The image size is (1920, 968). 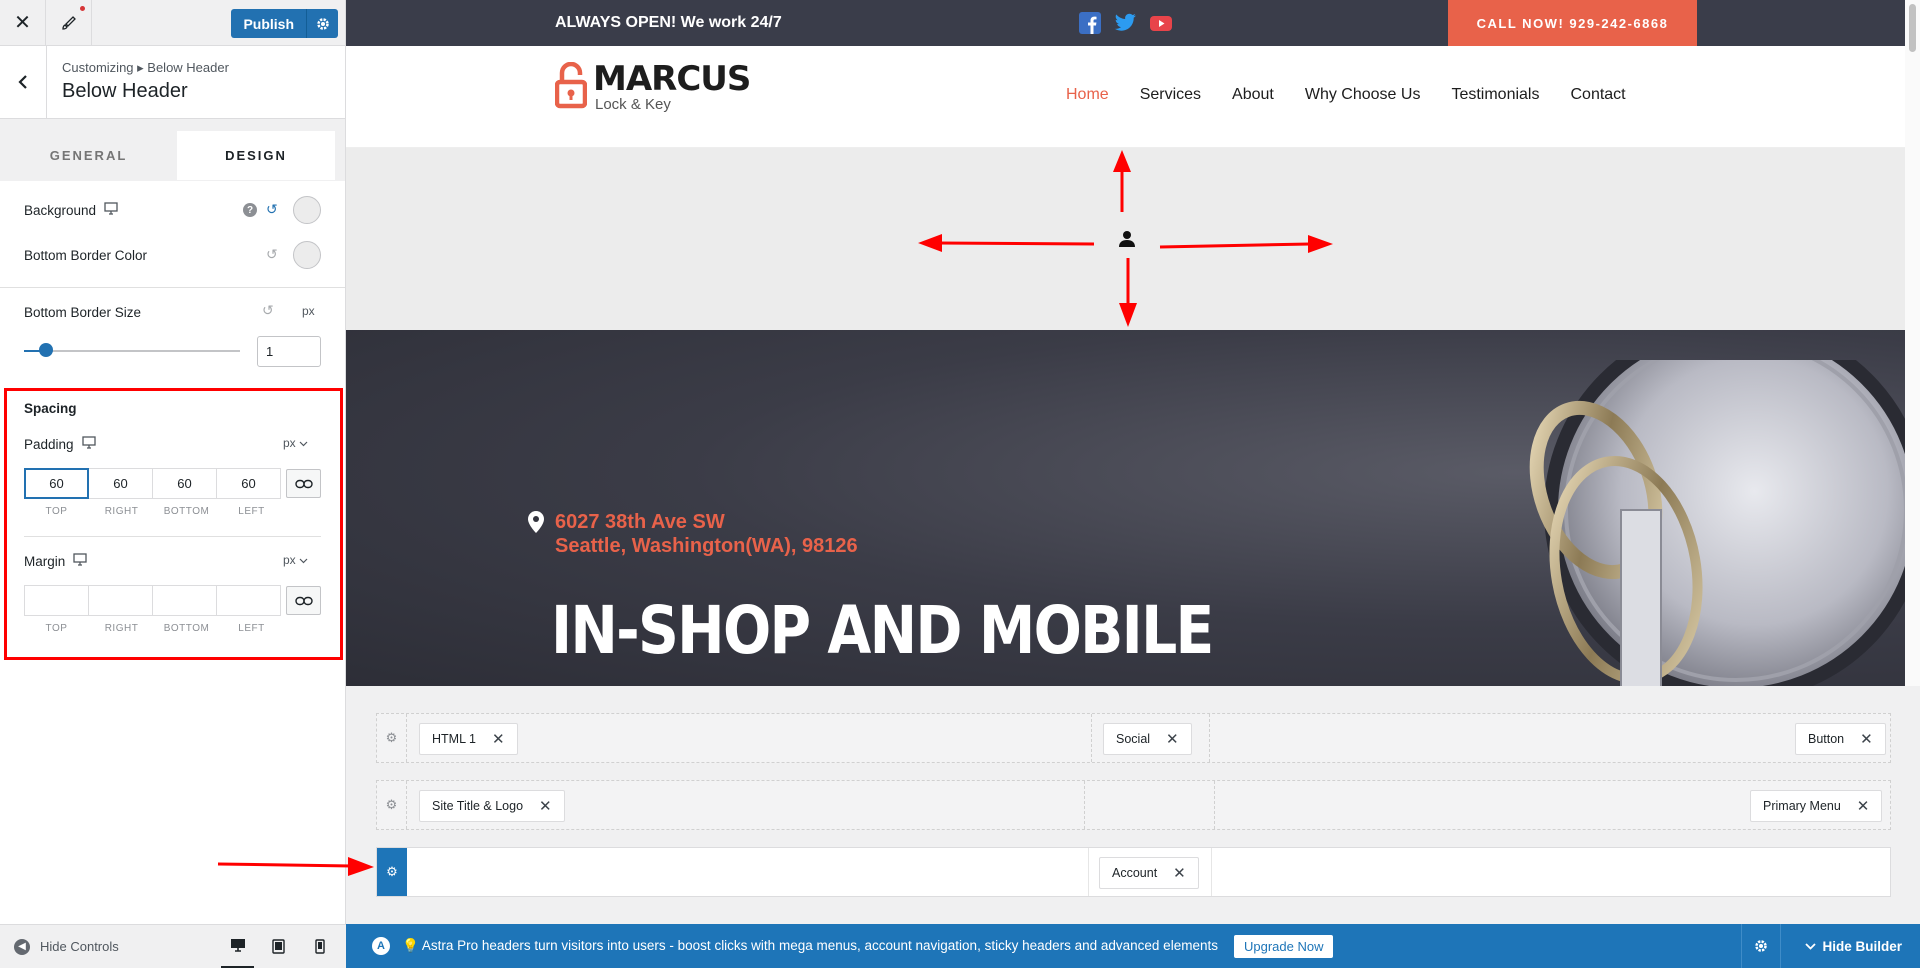 I want to click on builder-chip-button: Button ✕, so click(x=1840, y=739).